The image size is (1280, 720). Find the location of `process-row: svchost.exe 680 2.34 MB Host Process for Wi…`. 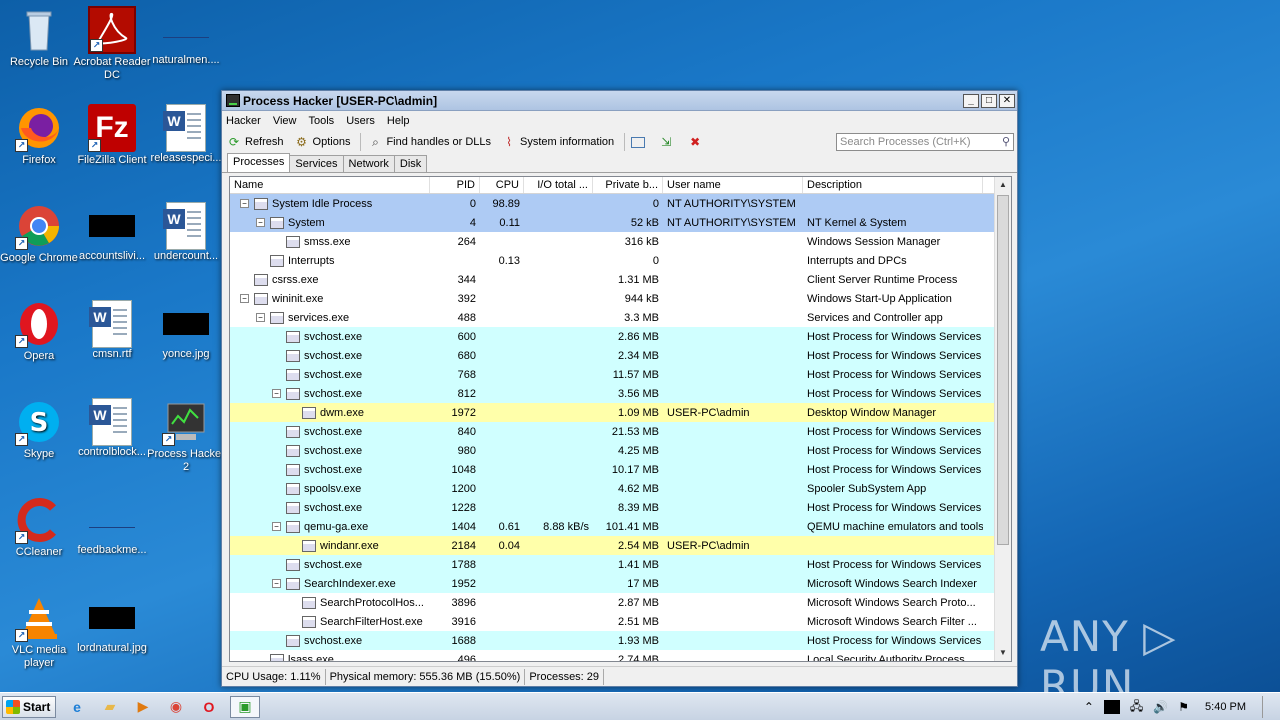

process-row: svchost.exe 680 2.34 MB Host Process for Wi… is located at coordinates (620, 355).